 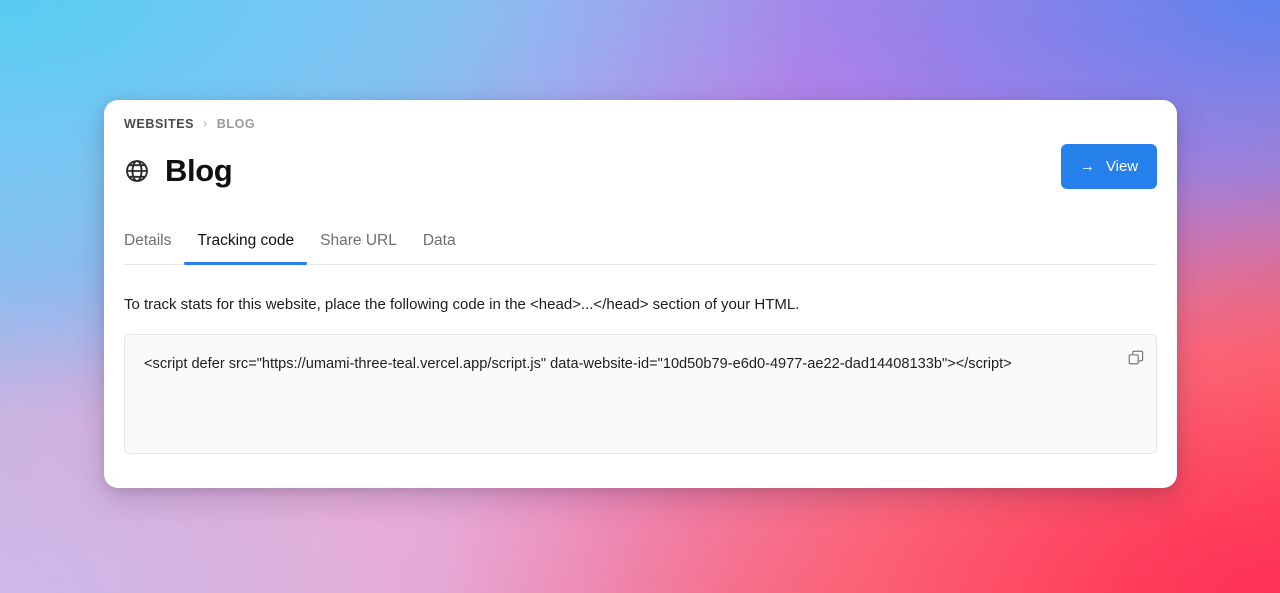 I want to click on tab-details: Details, so click(x=147, y=245).